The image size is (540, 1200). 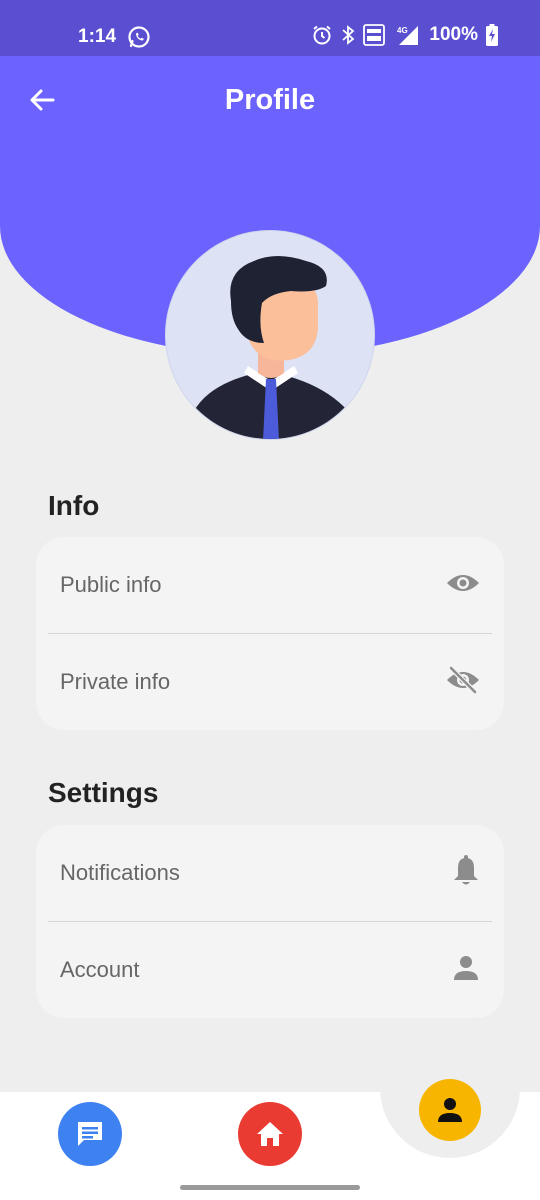 I want to click on battery-charging-icon, so click(x=492, y=35).